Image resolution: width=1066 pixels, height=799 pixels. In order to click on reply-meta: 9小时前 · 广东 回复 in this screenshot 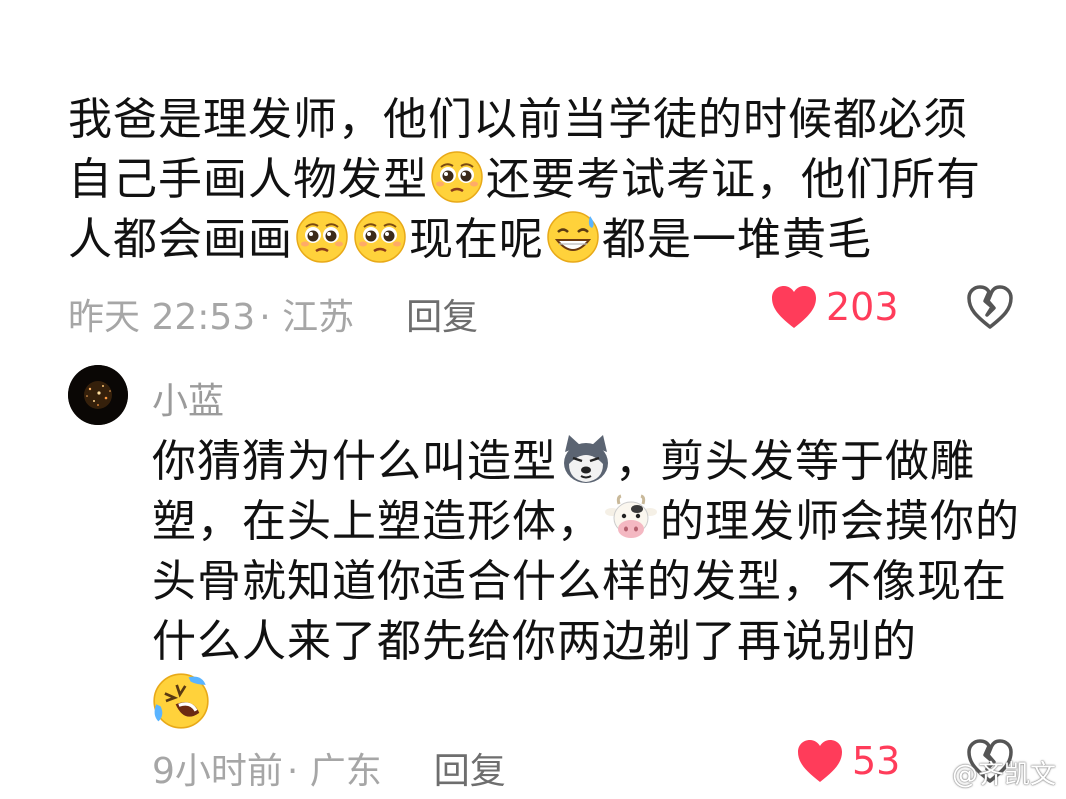, I will do `click(329, 768)`.